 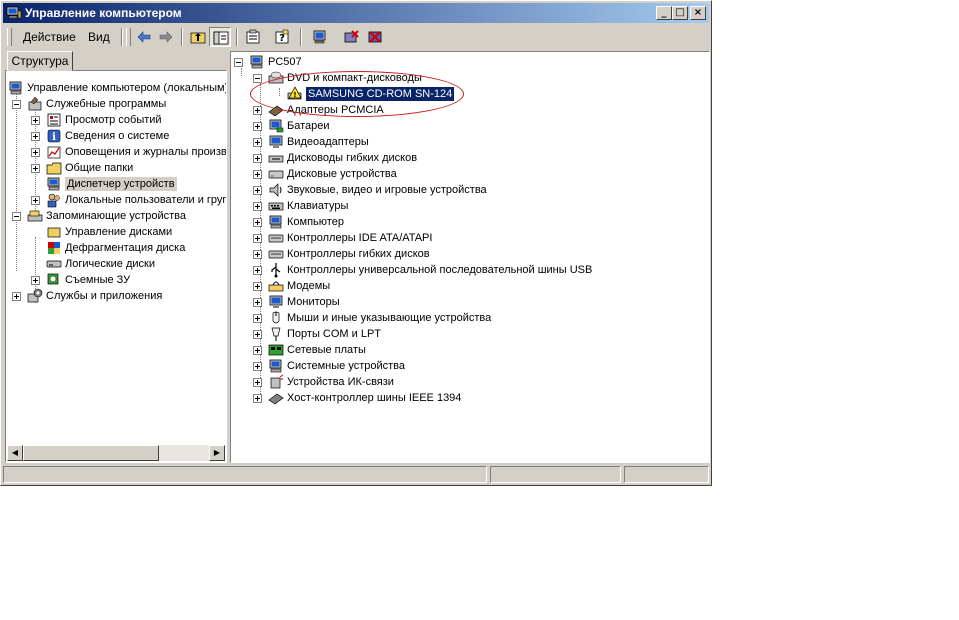 What do you see at coordinates (470, 94) in the screenshot?
I see `device-item-selected: ! SAMSUNG CD-ROM SN-124` at bounding box center [470, 94].